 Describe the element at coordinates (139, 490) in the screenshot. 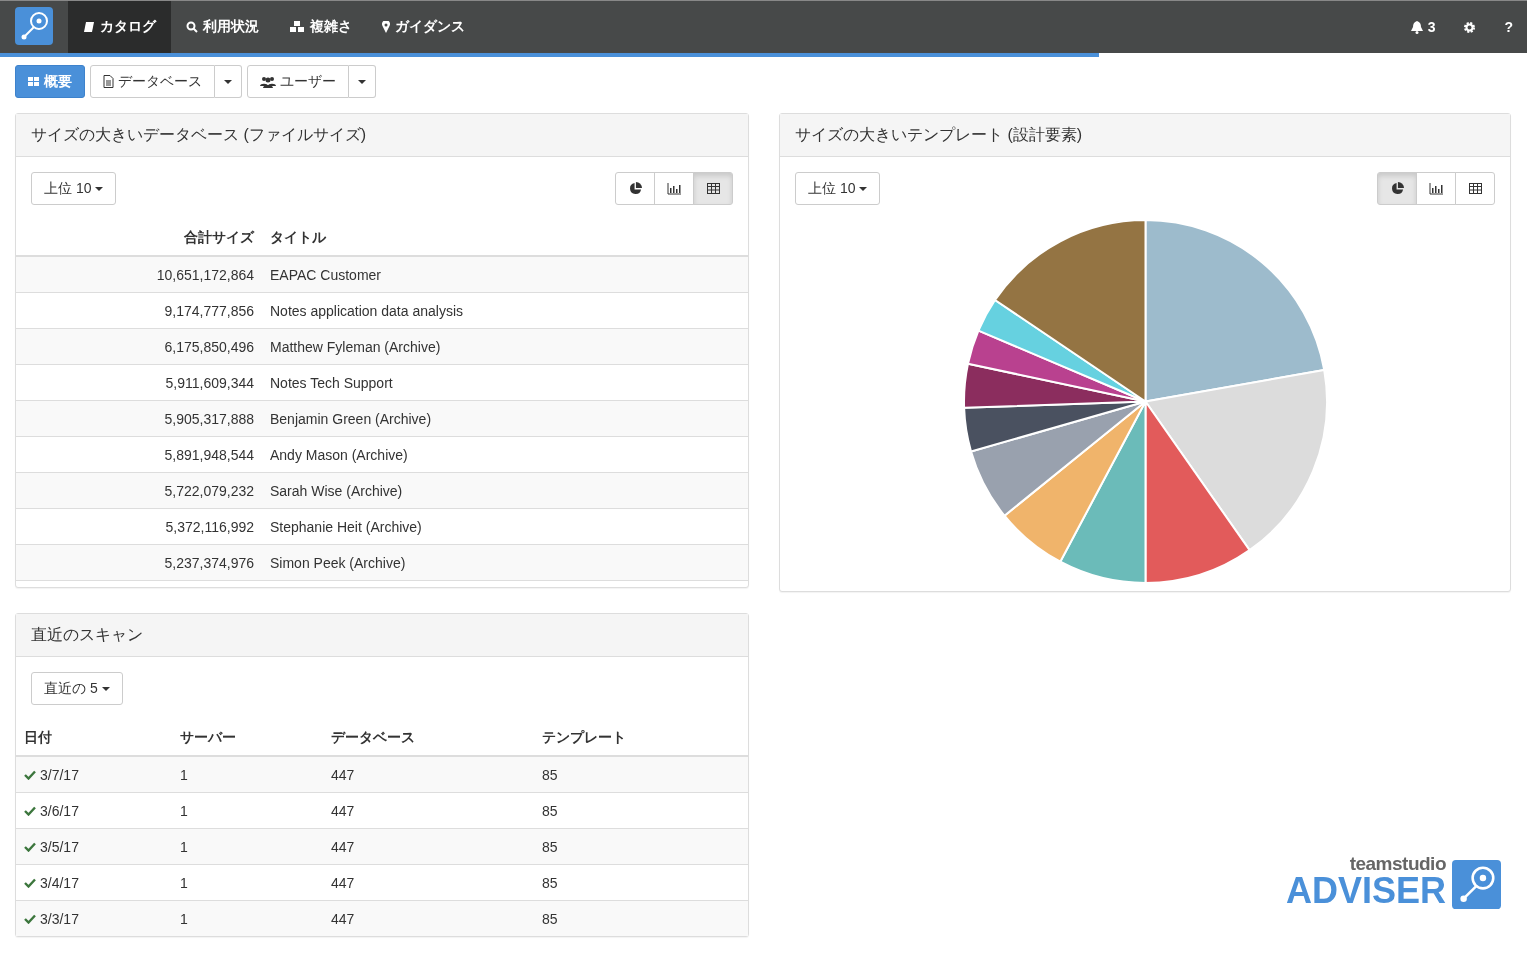

I see `table-cell: 5,722,079,232` at that location.